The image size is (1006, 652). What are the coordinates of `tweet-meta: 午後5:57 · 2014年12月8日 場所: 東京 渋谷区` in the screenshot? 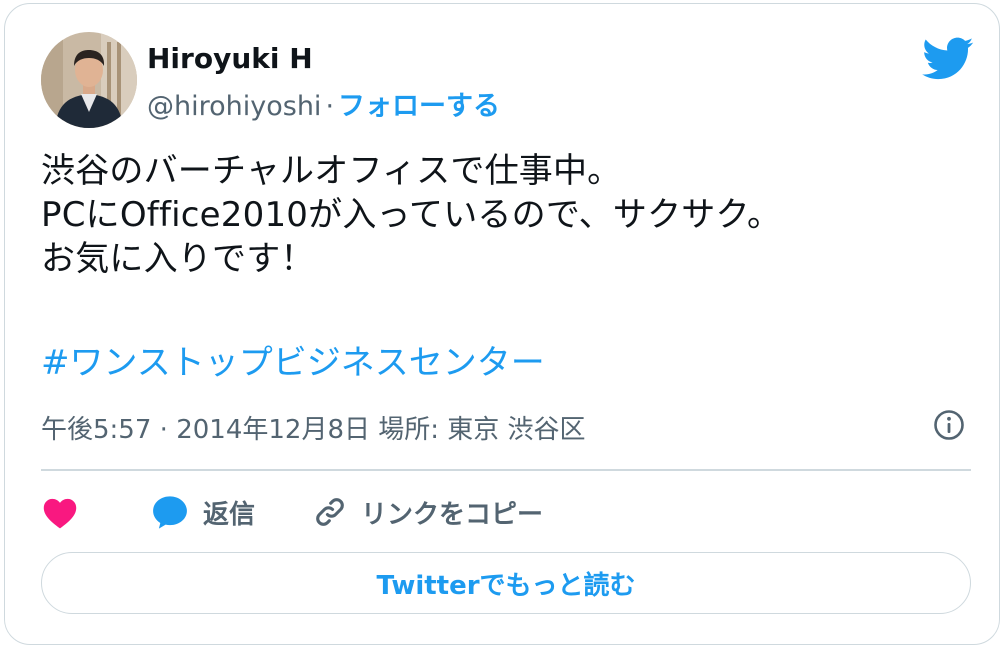 It's located at (313, 427).